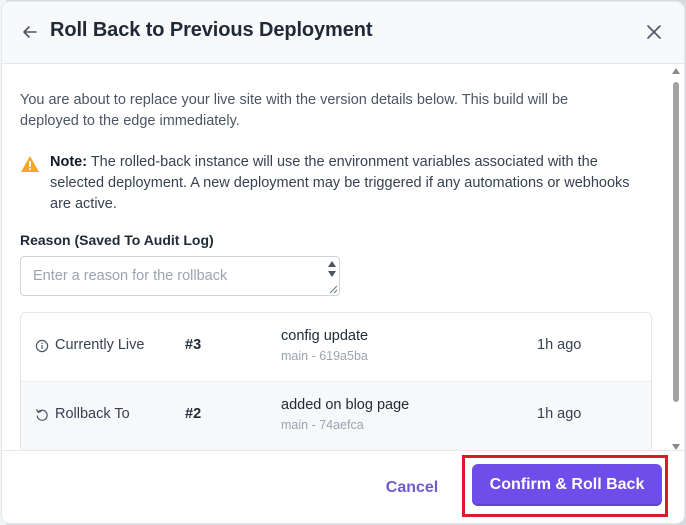 This screenshot has width=686, height=525. I want to click on rotate-ccw-icon, so click(42, 415).